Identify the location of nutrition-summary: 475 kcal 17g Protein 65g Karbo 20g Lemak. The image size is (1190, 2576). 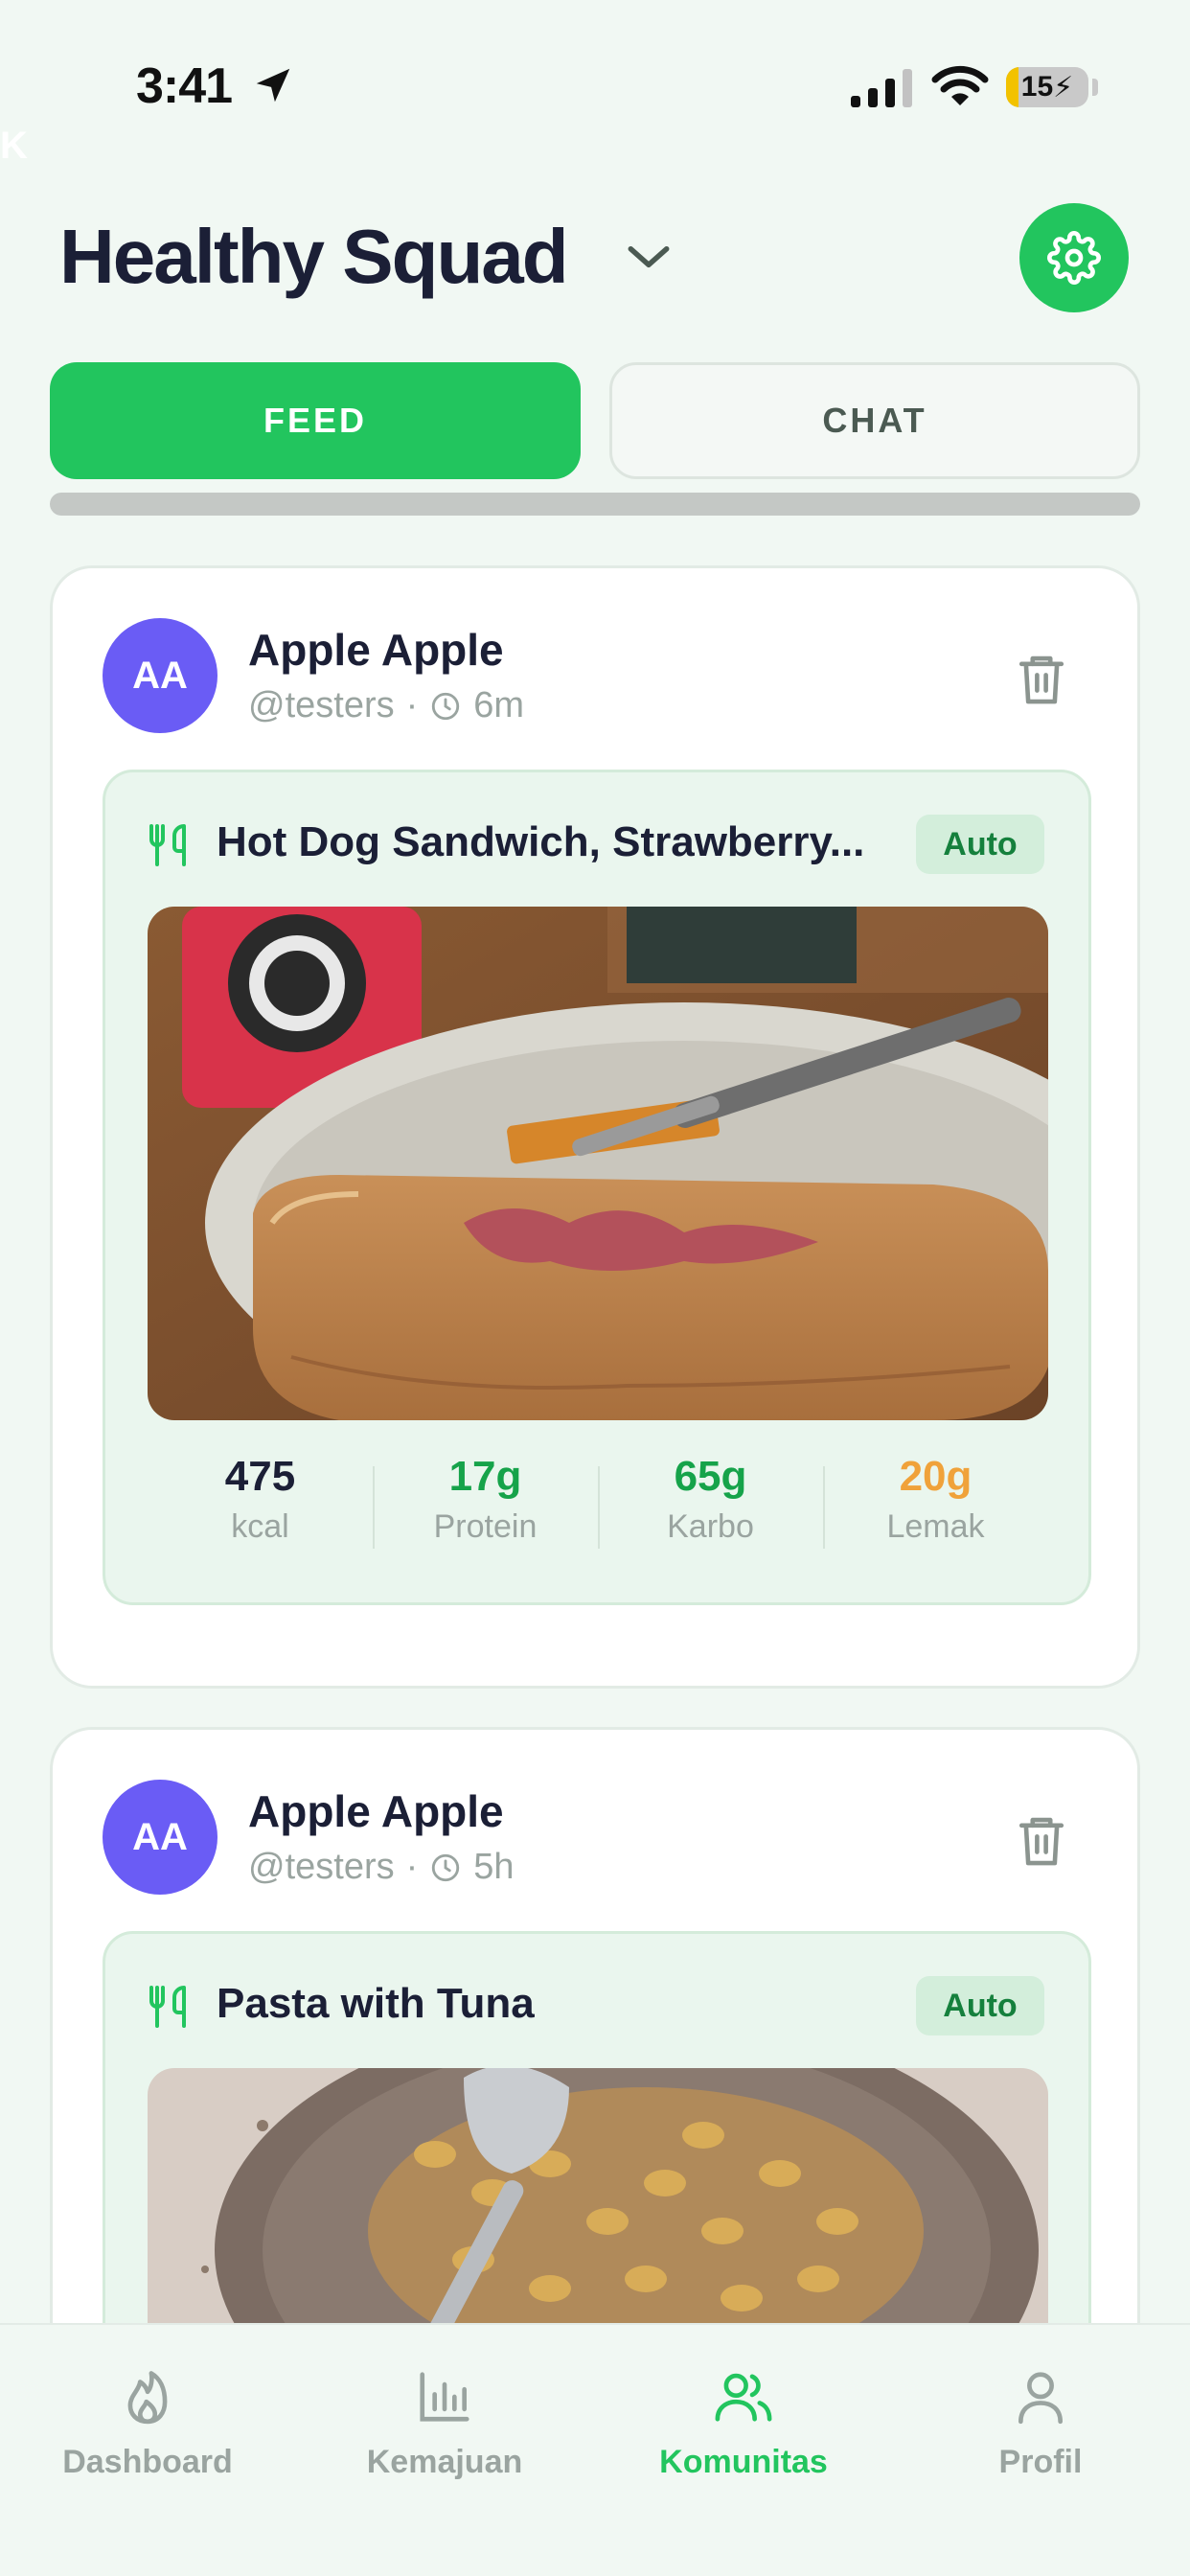
(598, 1506).